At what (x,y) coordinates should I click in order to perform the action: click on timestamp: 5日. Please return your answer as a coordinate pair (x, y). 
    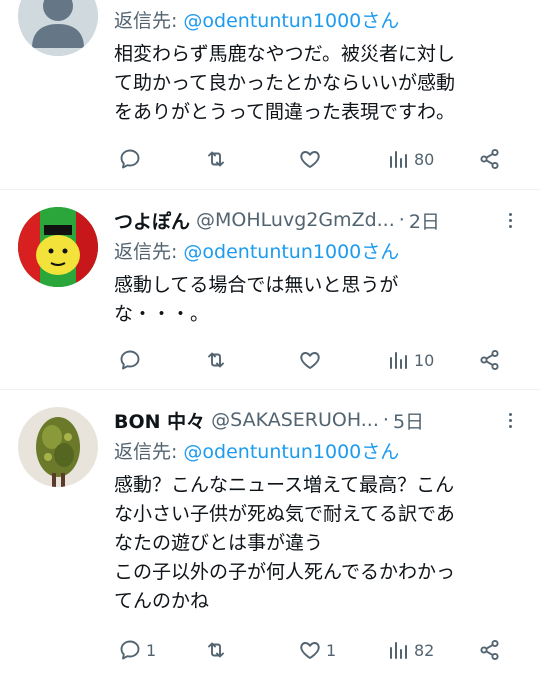
    Looking at the image, I should click on (408, 420).